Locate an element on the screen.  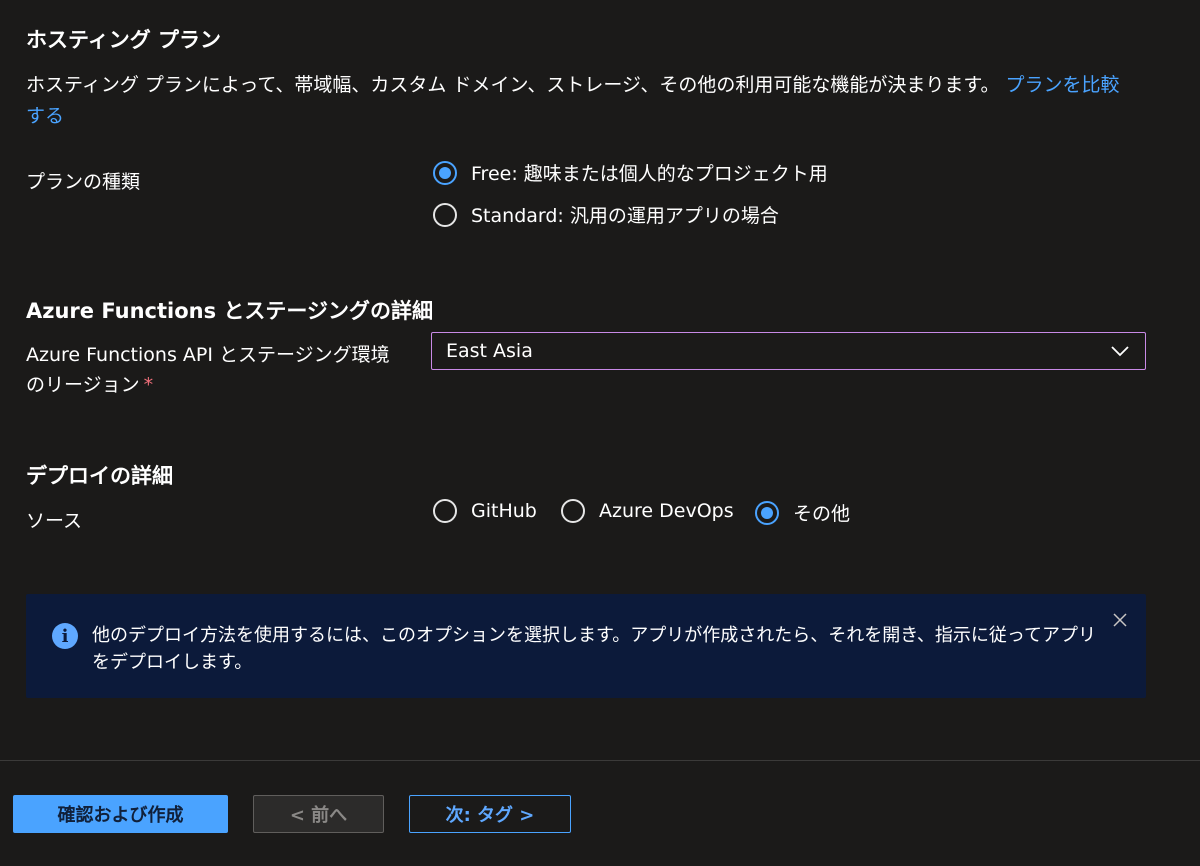
plan-standard-radio-option: Standard: 汎用の運用アプリの場合 is located at coordinates (606, 214).